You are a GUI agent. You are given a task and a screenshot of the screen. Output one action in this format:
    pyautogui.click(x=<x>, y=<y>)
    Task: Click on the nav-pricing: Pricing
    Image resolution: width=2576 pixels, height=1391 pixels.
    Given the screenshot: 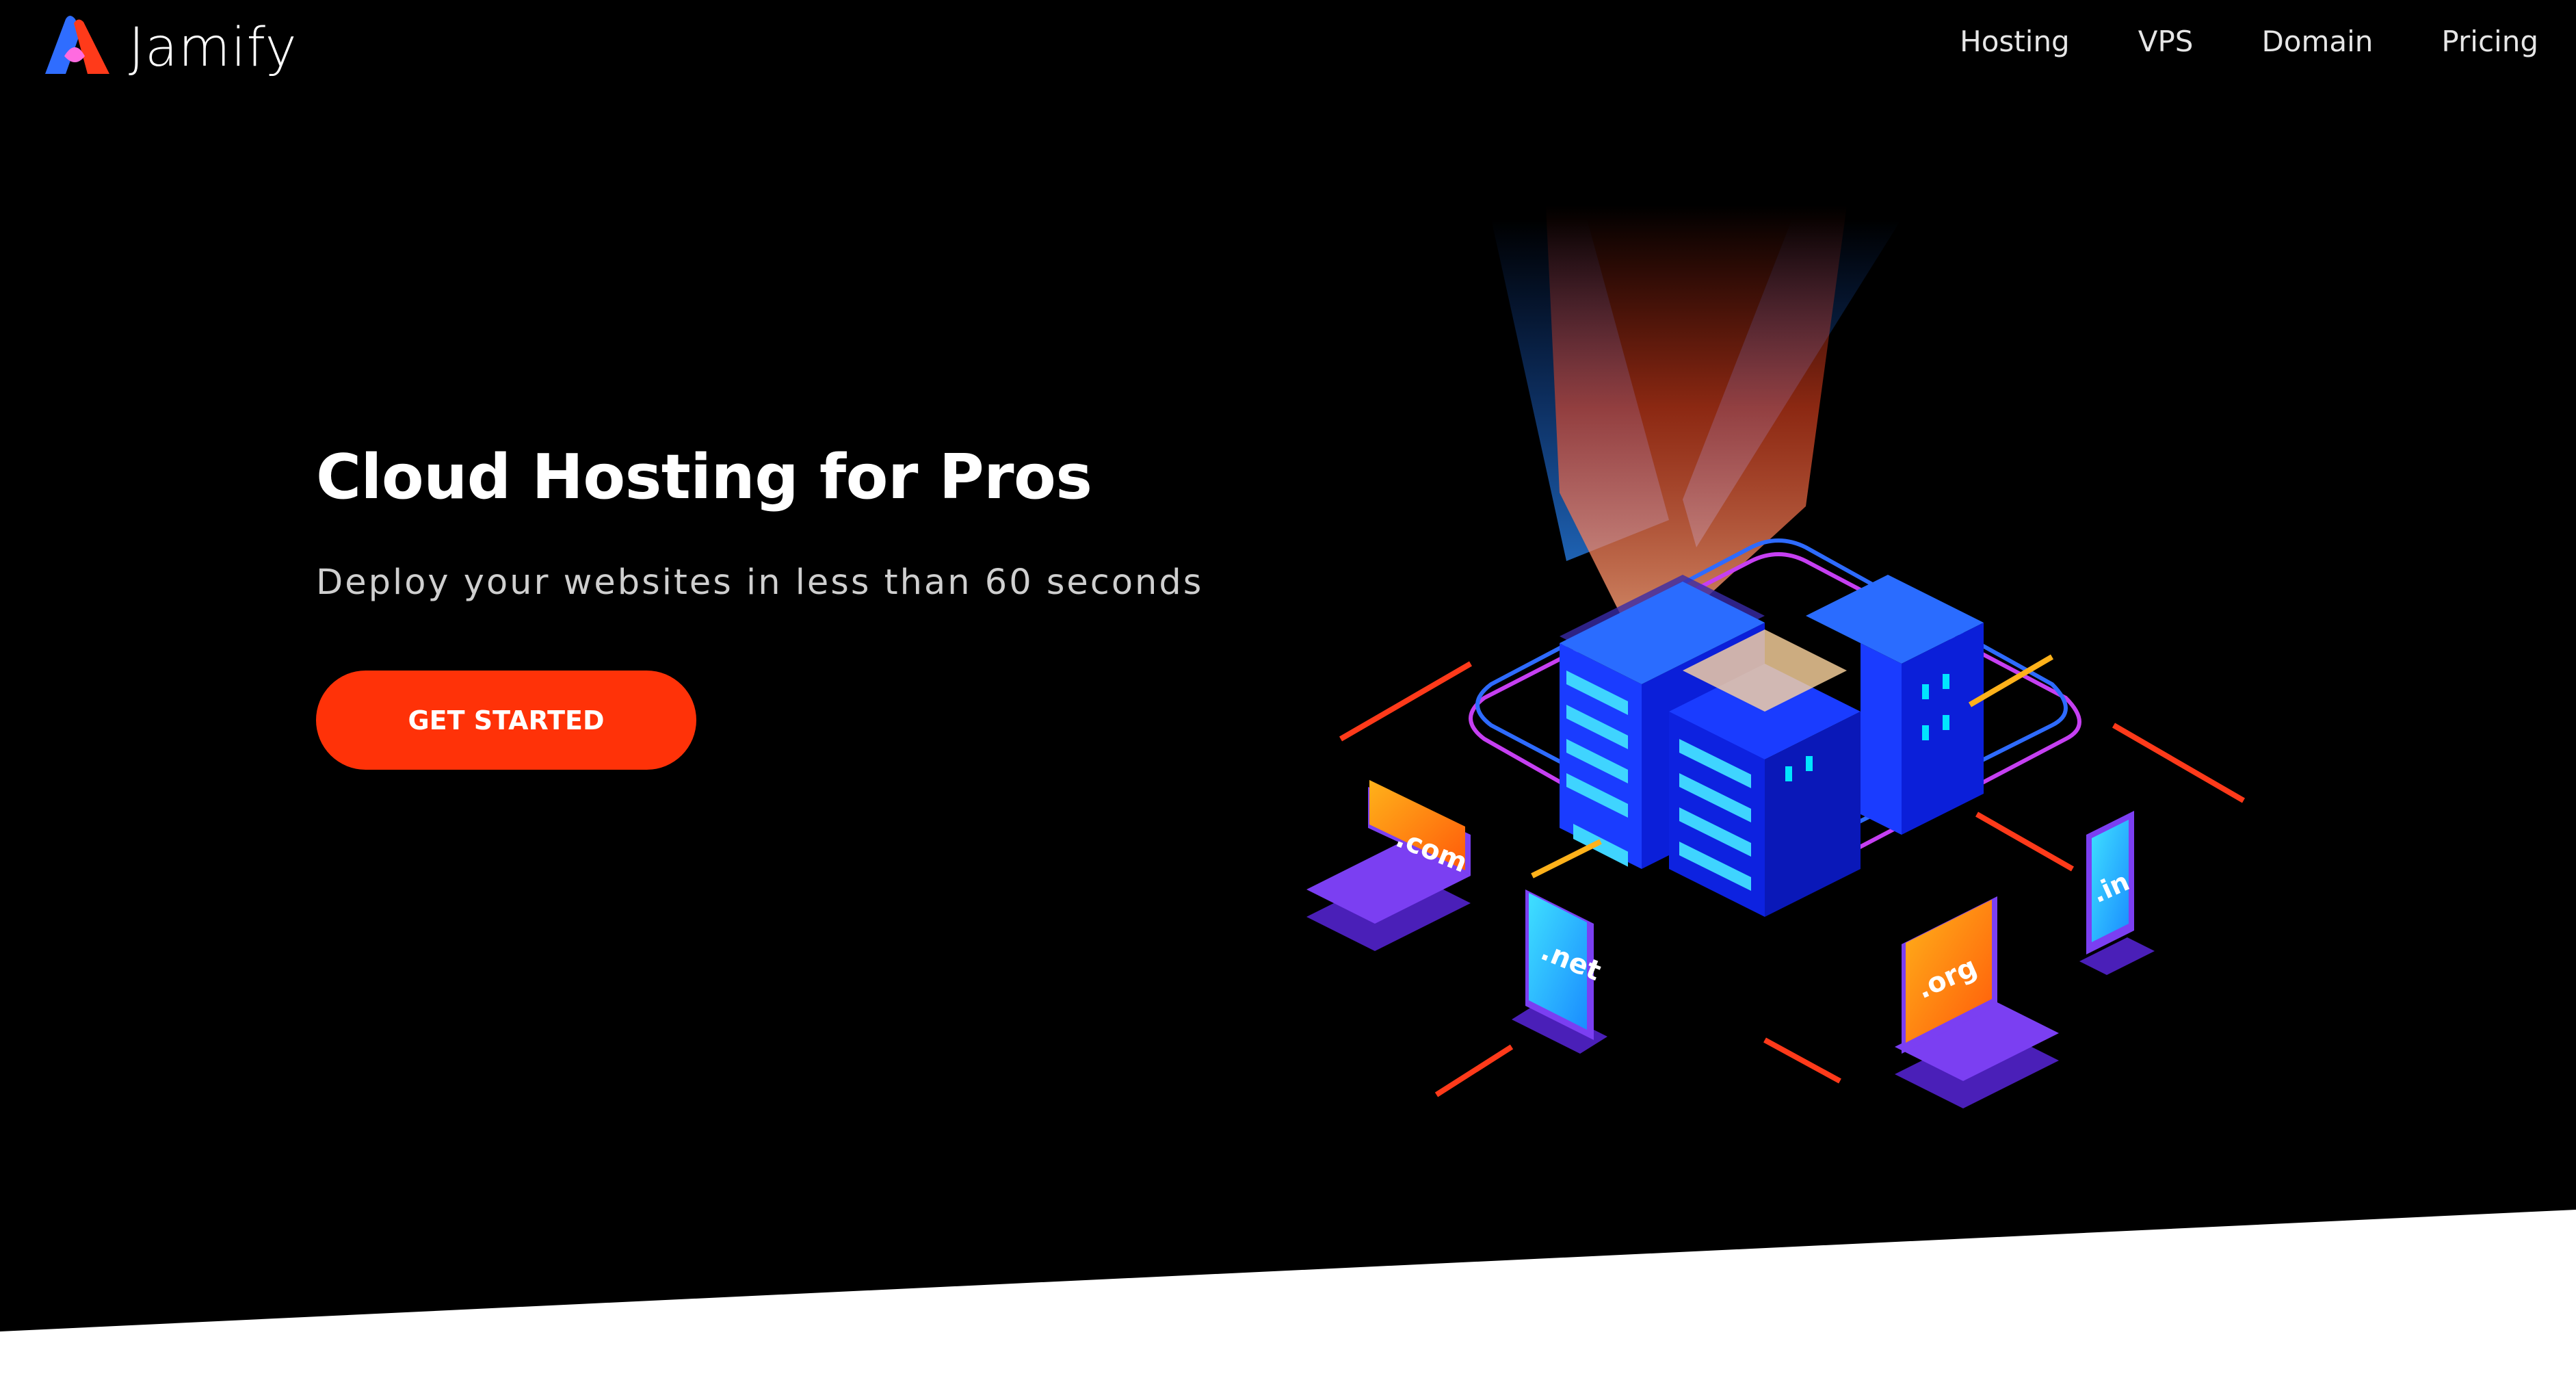 What is the action you would take?
    pyautogui.click(x=2489, y=41)
    